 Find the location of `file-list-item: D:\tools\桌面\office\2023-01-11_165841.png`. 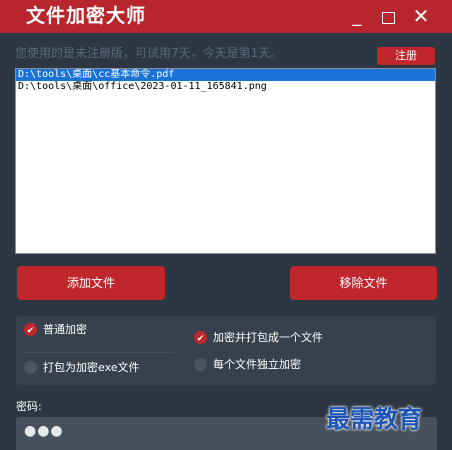

file-list-item: D:\tools\桌面\office\2023-01-11_165841.png is located at coordinates (225, 87).